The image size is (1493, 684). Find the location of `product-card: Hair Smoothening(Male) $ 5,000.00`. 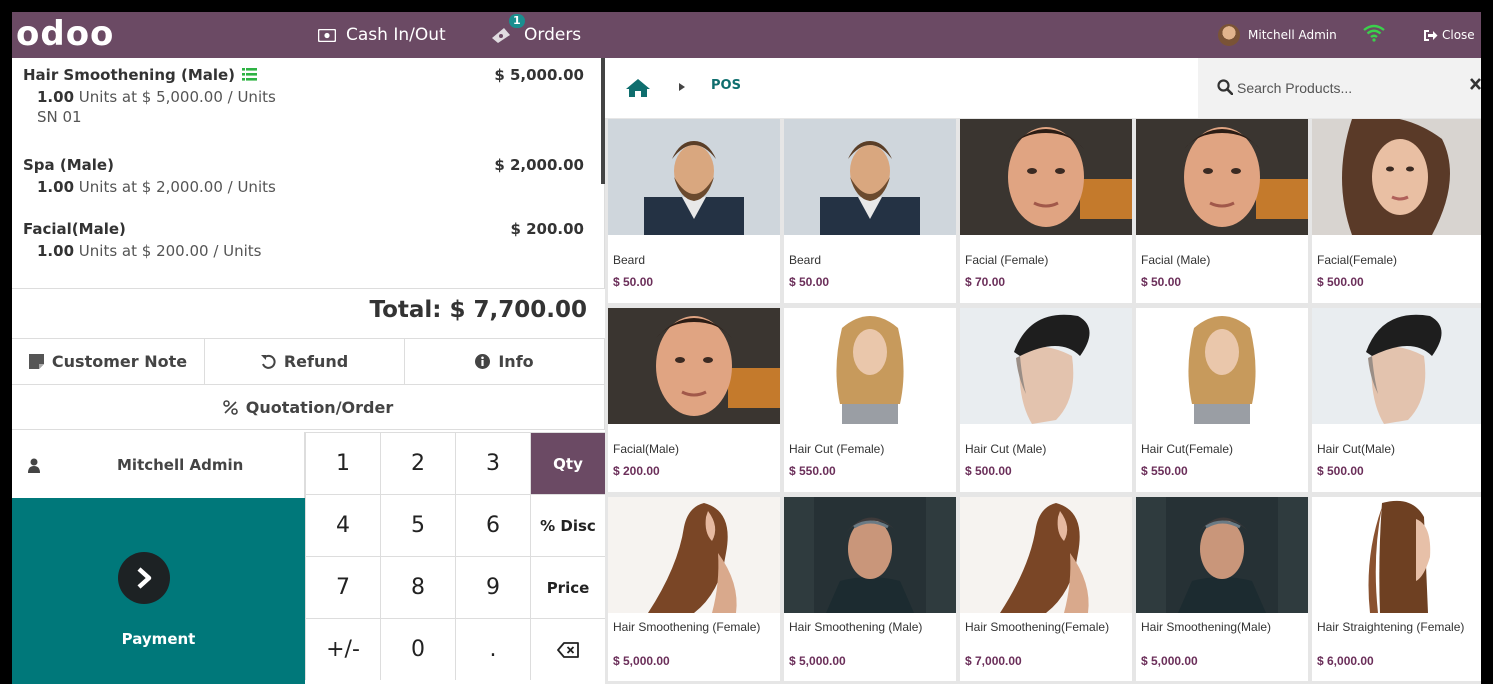

product-card: Hair Smoothening(Male) $ 5,000.00 is located at coordinates (1222, 589).